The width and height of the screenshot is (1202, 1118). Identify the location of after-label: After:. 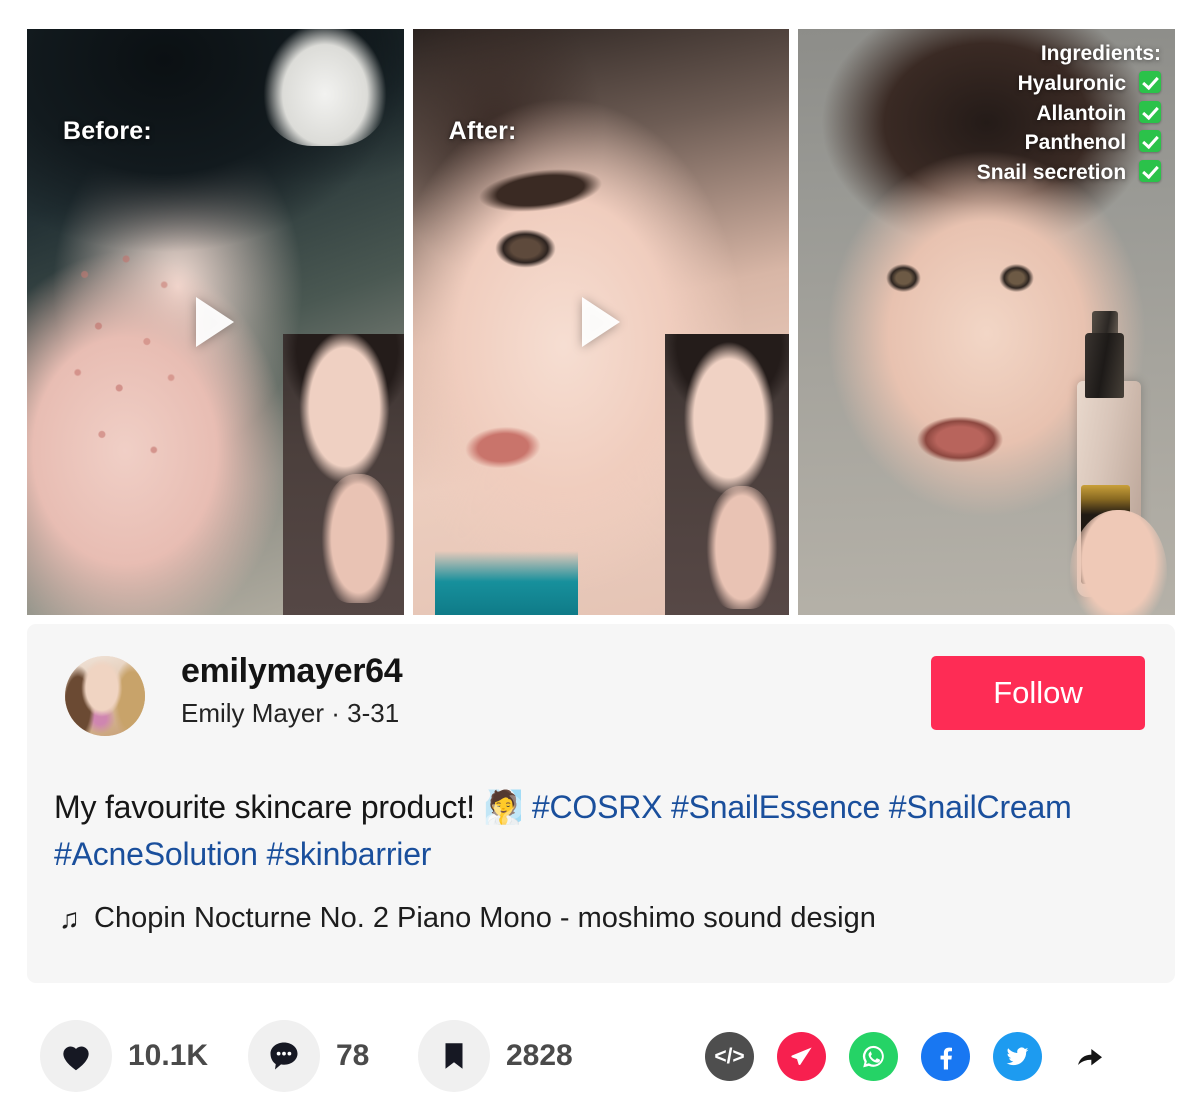
(482, 131).